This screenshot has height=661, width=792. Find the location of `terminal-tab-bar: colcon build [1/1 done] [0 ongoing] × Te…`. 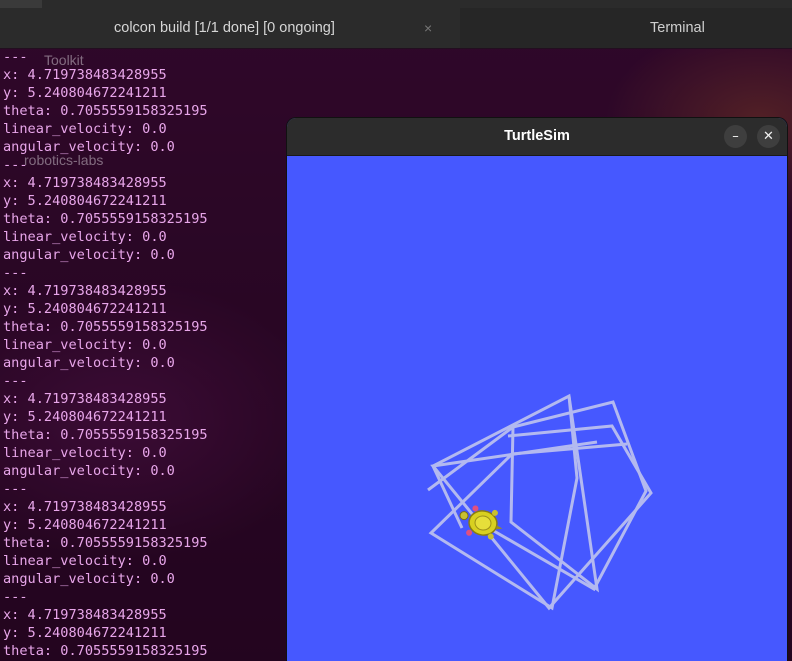

terminal-tab-bar: colcon build [1/1 done] [0 ongoing] × Te… is located at coordinates (396, 24).